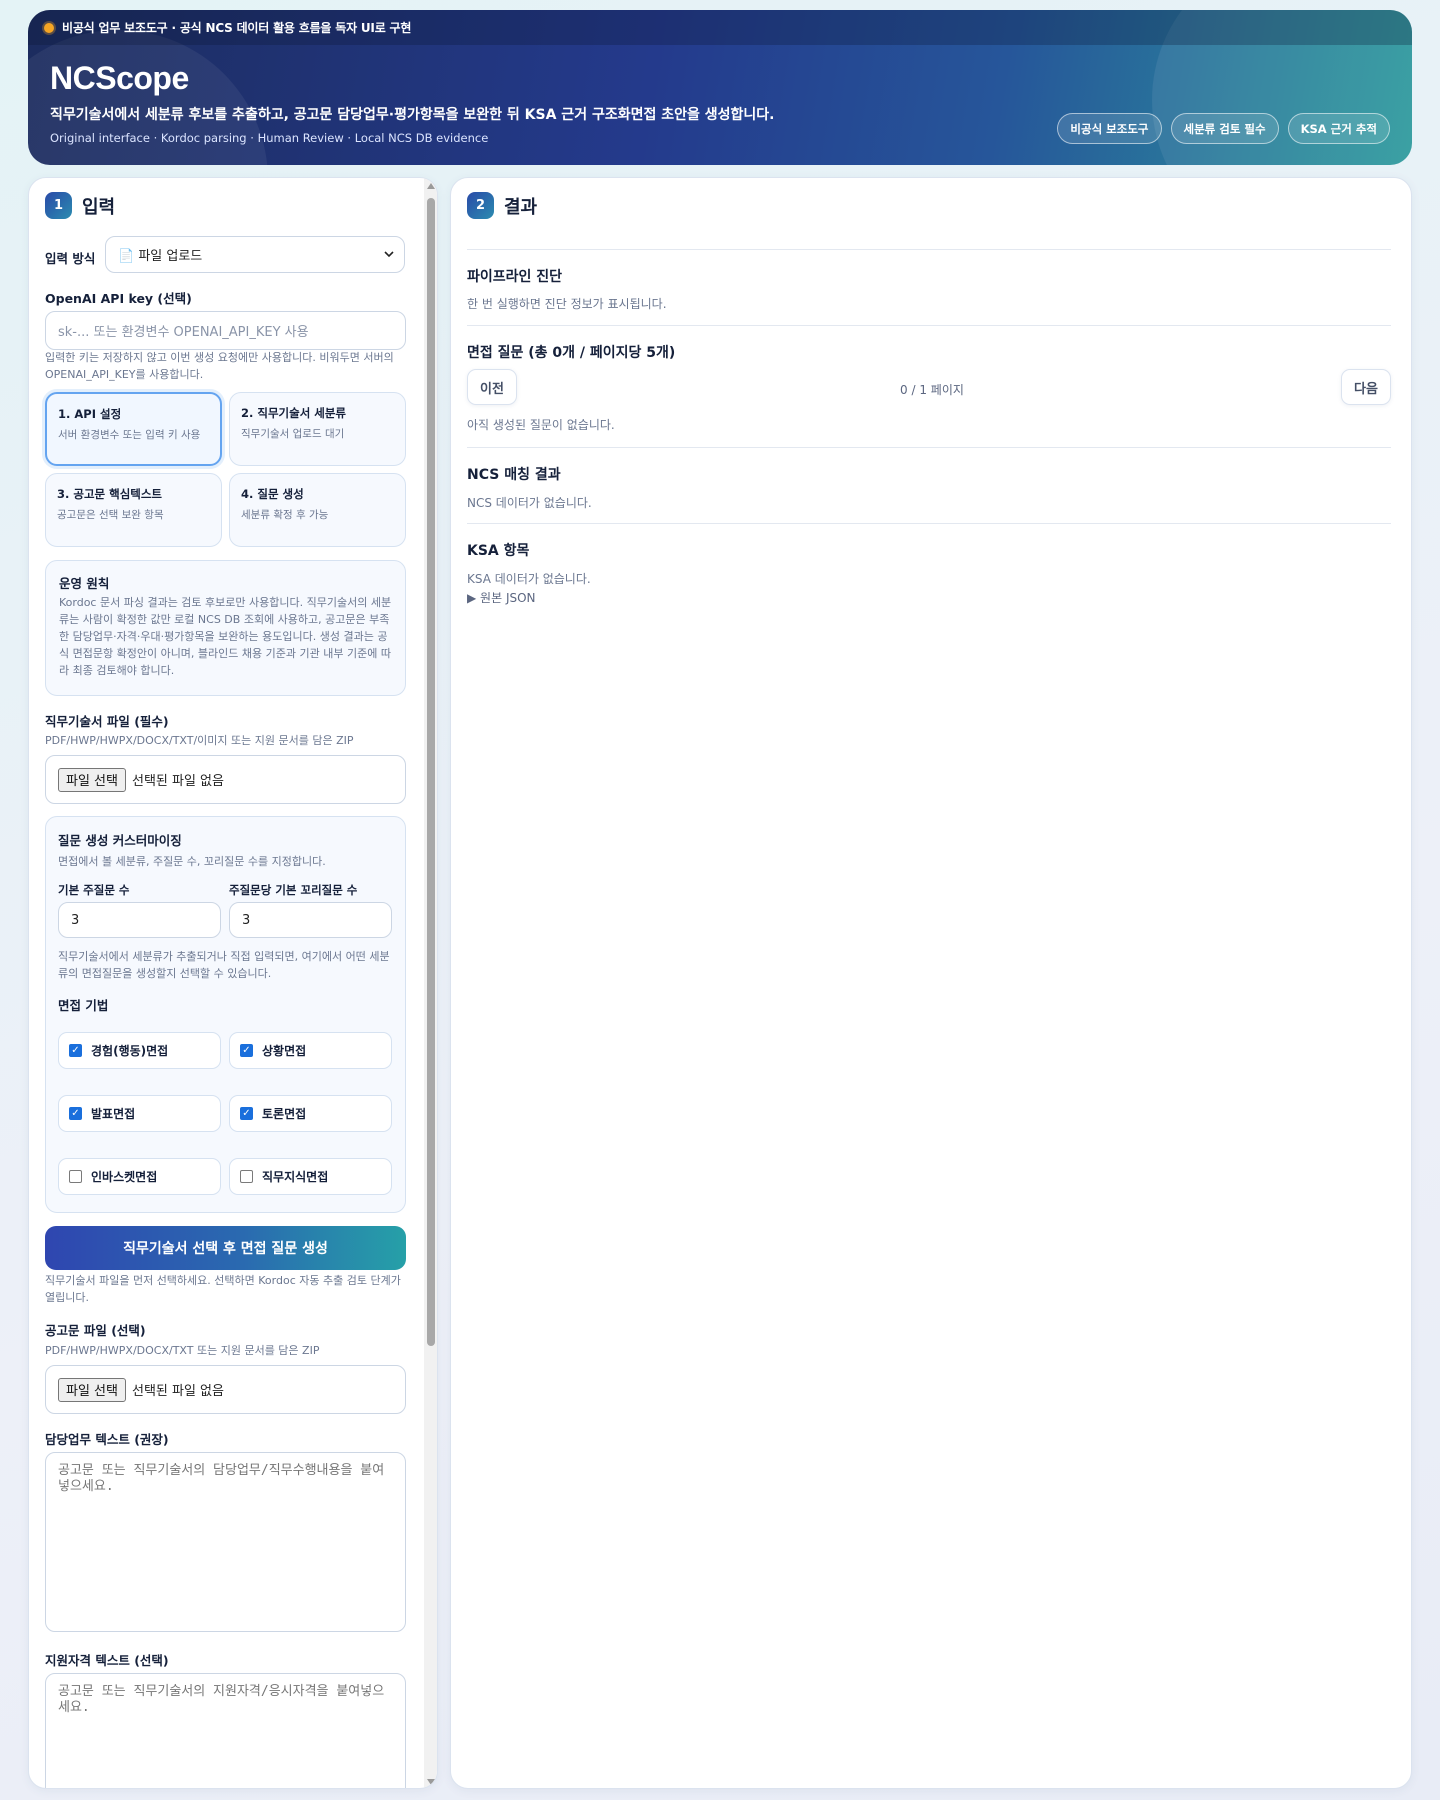 The image size is (1440, 1800). I want to click on ncs-title: NCS 매칭 결과, so click(514, 475).